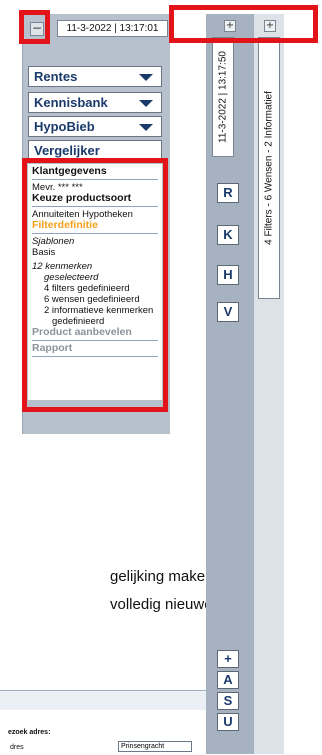 The image size is (322, 755). Describe the element at coordinates (17, 747) in the screenshot. I see `address-label: dres` at that location.